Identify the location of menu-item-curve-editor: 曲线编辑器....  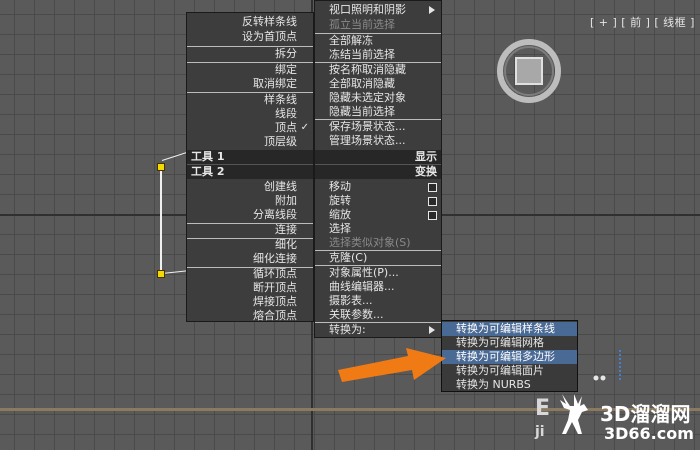
(378, 287).